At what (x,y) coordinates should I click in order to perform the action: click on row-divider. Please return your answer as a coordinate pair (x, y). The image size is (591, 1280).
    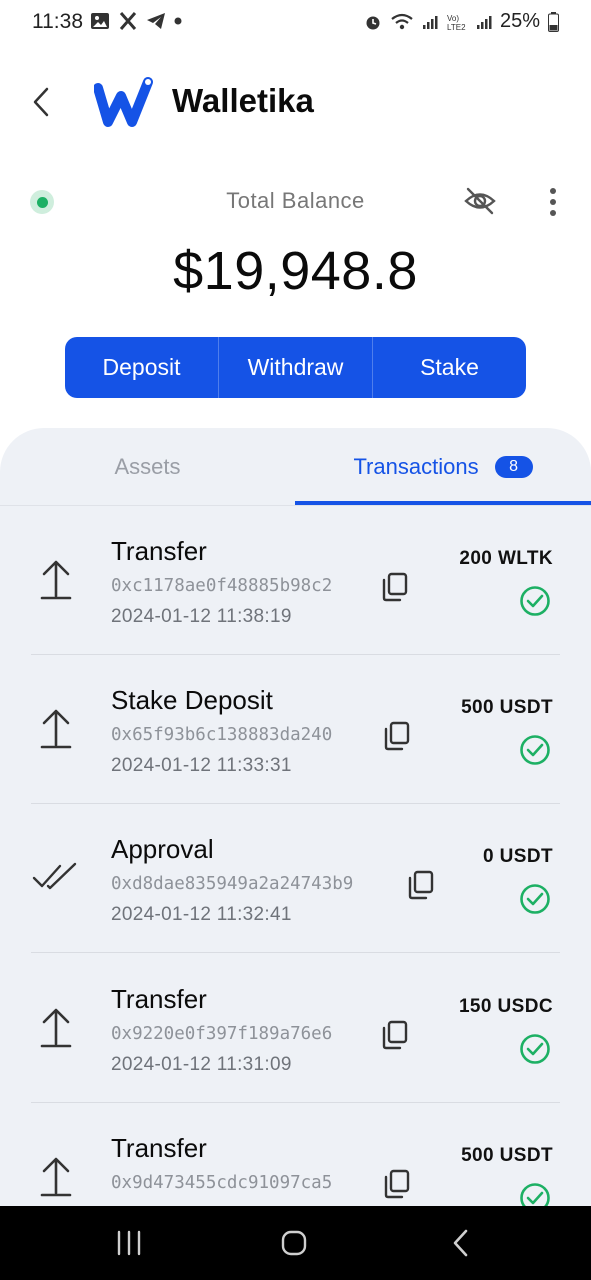
    Looking at the image, I should click on (295, 952).